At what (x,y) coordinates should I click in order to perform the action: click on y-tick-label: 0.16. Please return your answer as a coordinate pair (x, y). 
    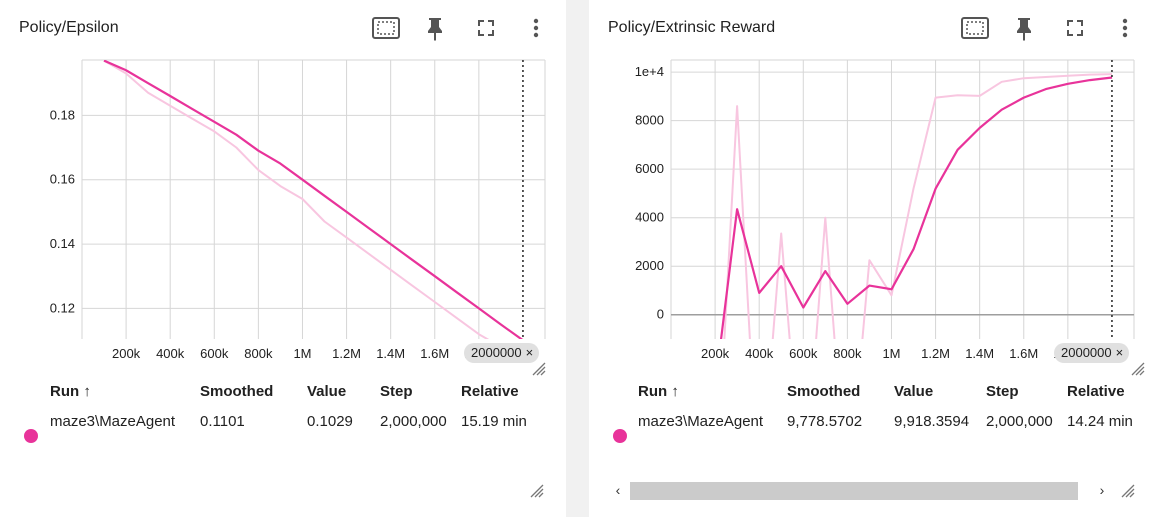
    Looking at the image, I should click on (62, 179).